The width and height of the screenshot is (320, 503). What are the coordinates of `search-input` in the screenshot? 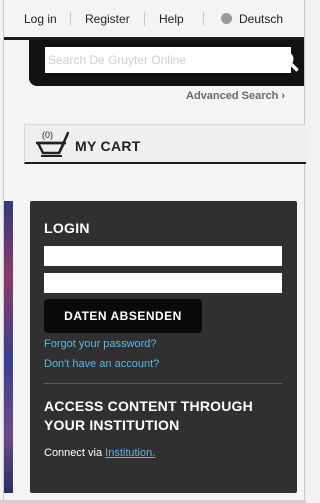 It's located at (168, 60).